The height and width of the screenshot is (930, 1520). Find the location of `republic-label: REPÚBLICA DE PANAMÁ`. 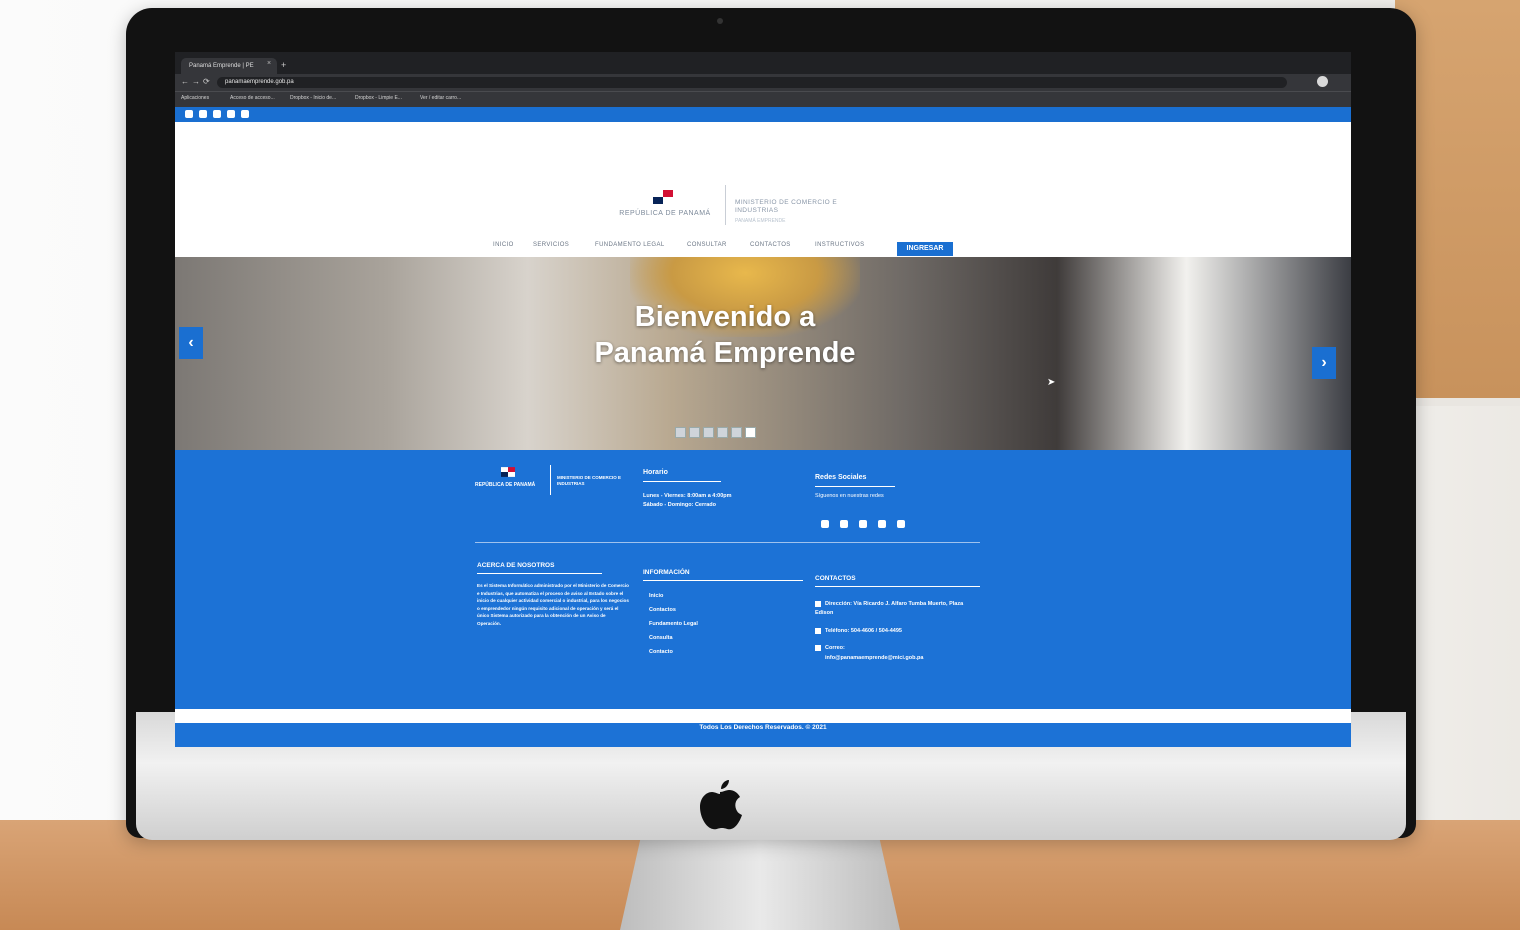

republic-label: REPÚBLICA DE PANAMÁ is located at coordinates (665, 213).